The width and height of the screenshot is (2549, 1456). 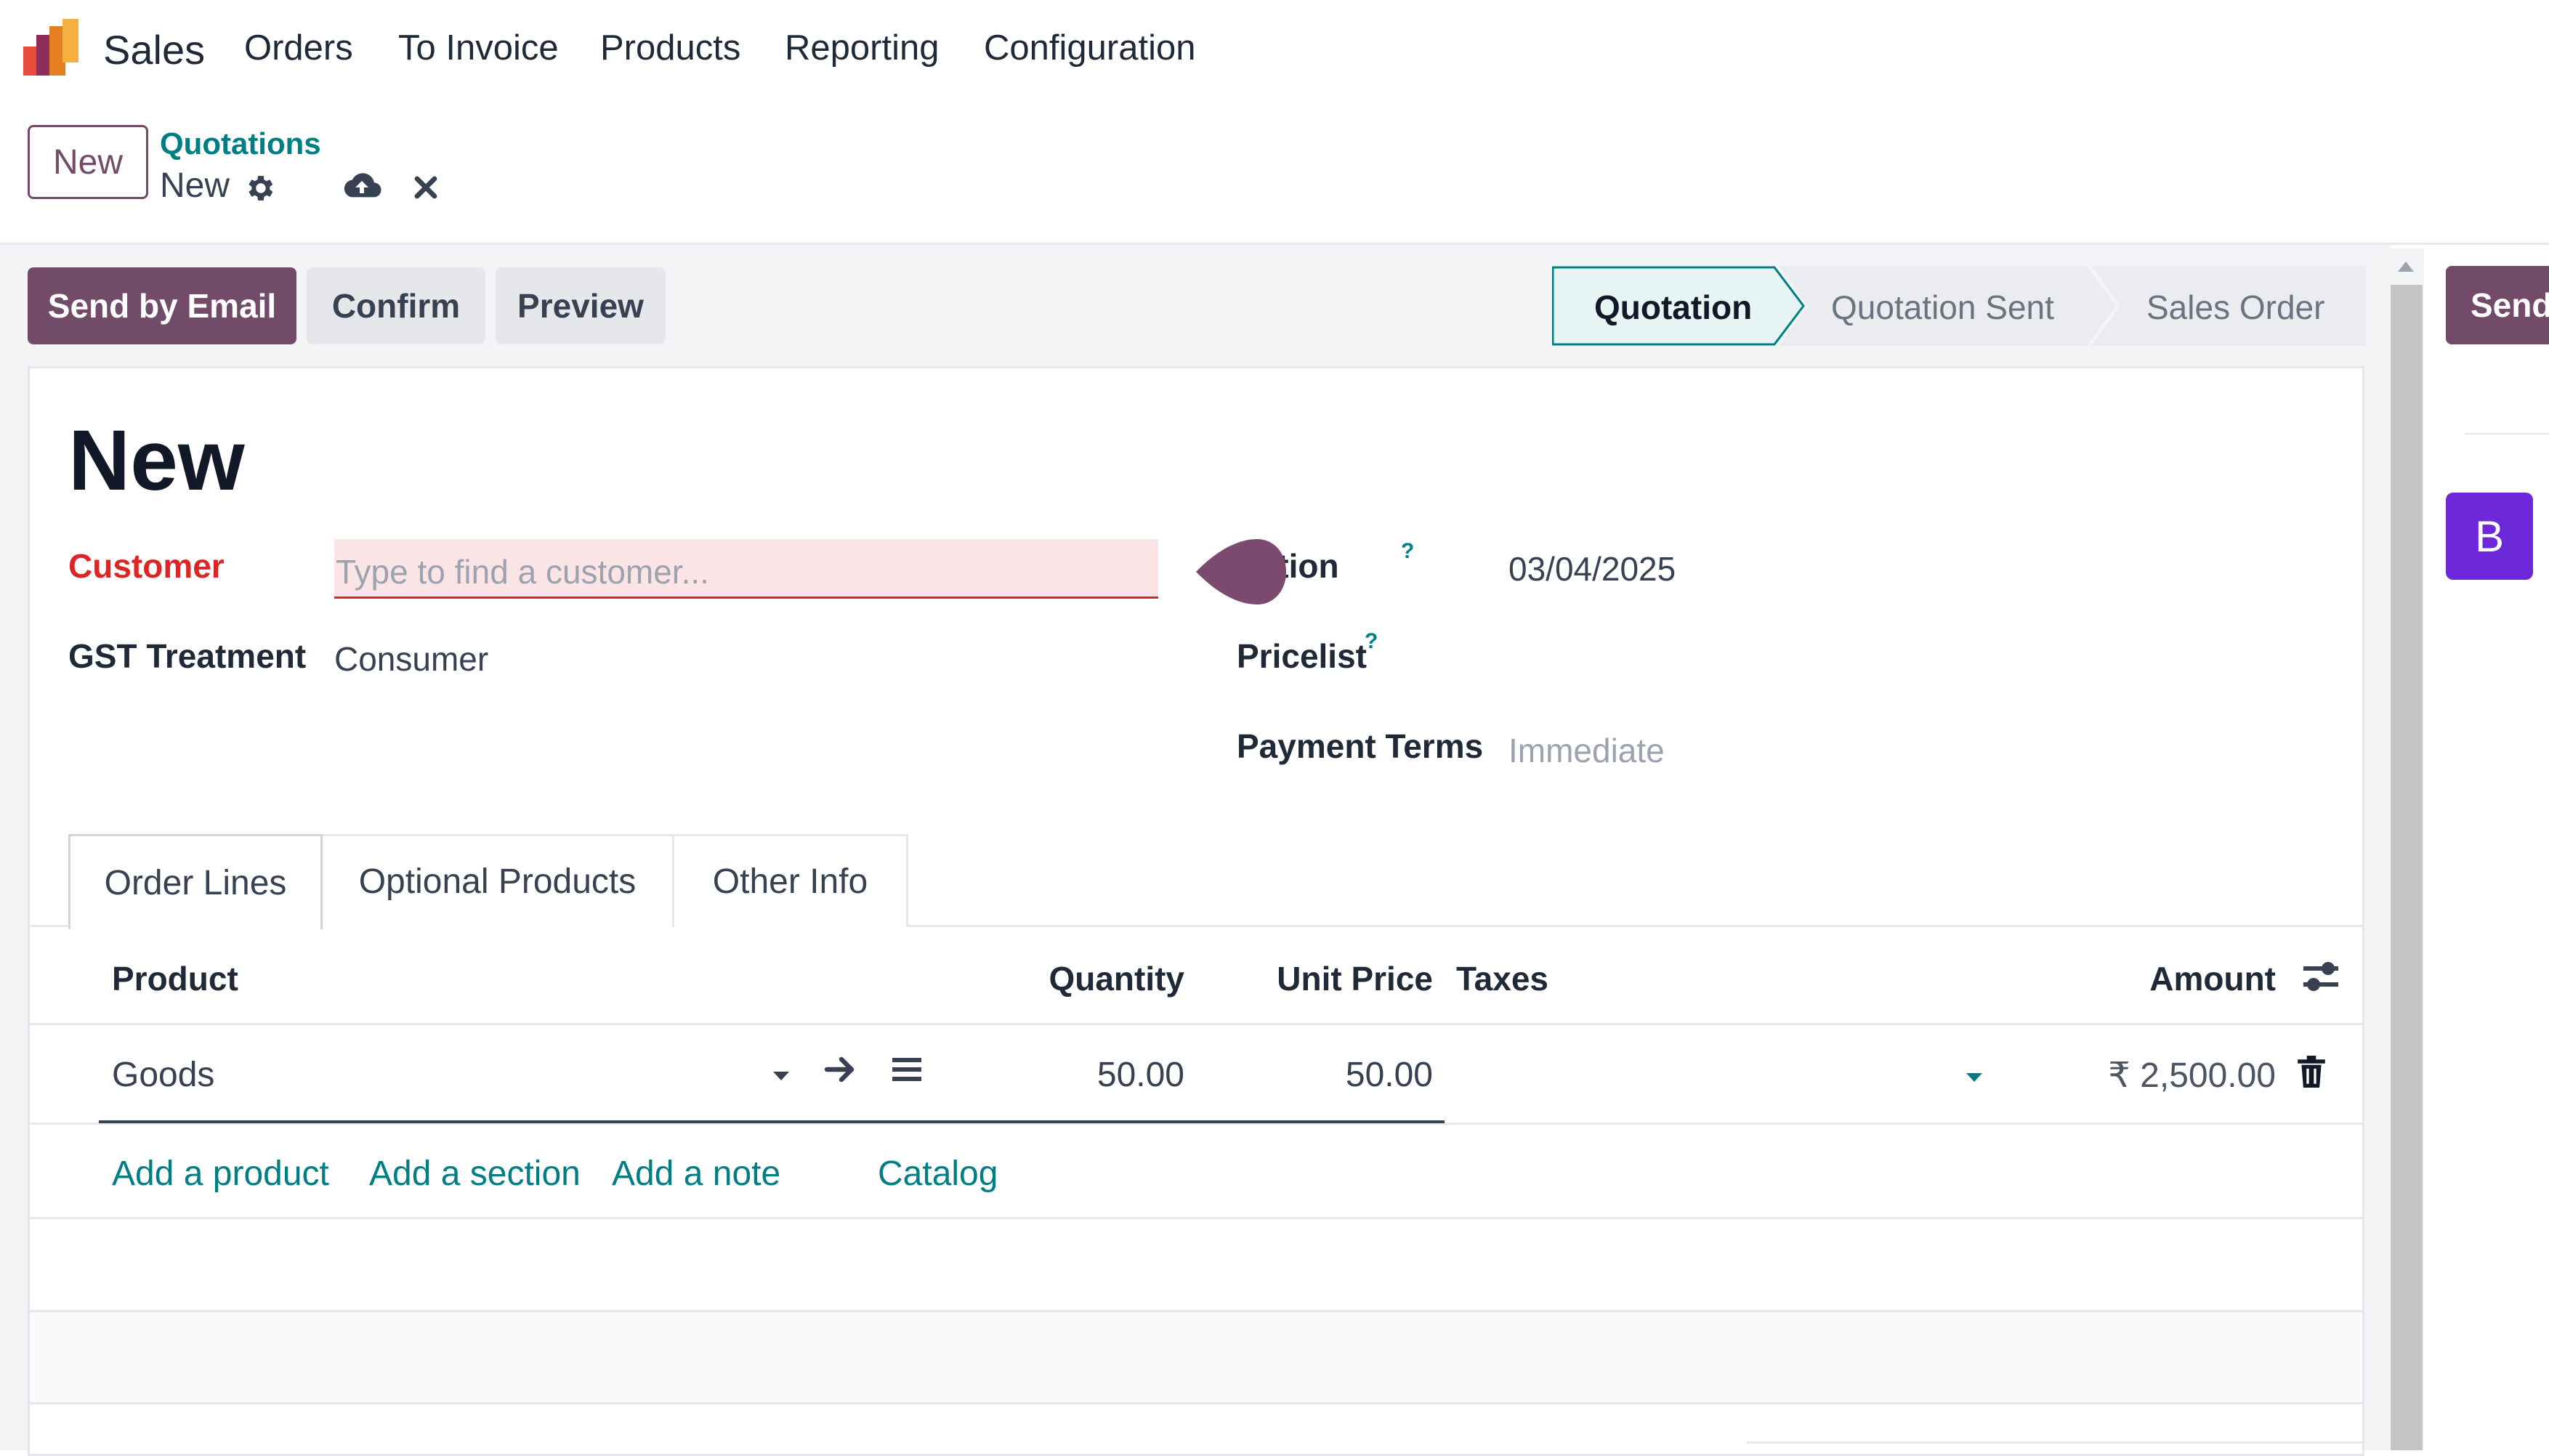 What do you see at coordinates (1100, 1075) in the screenshot?
I see `row-quantity-cell: 50.00` at bounding box center [1100, 1075].